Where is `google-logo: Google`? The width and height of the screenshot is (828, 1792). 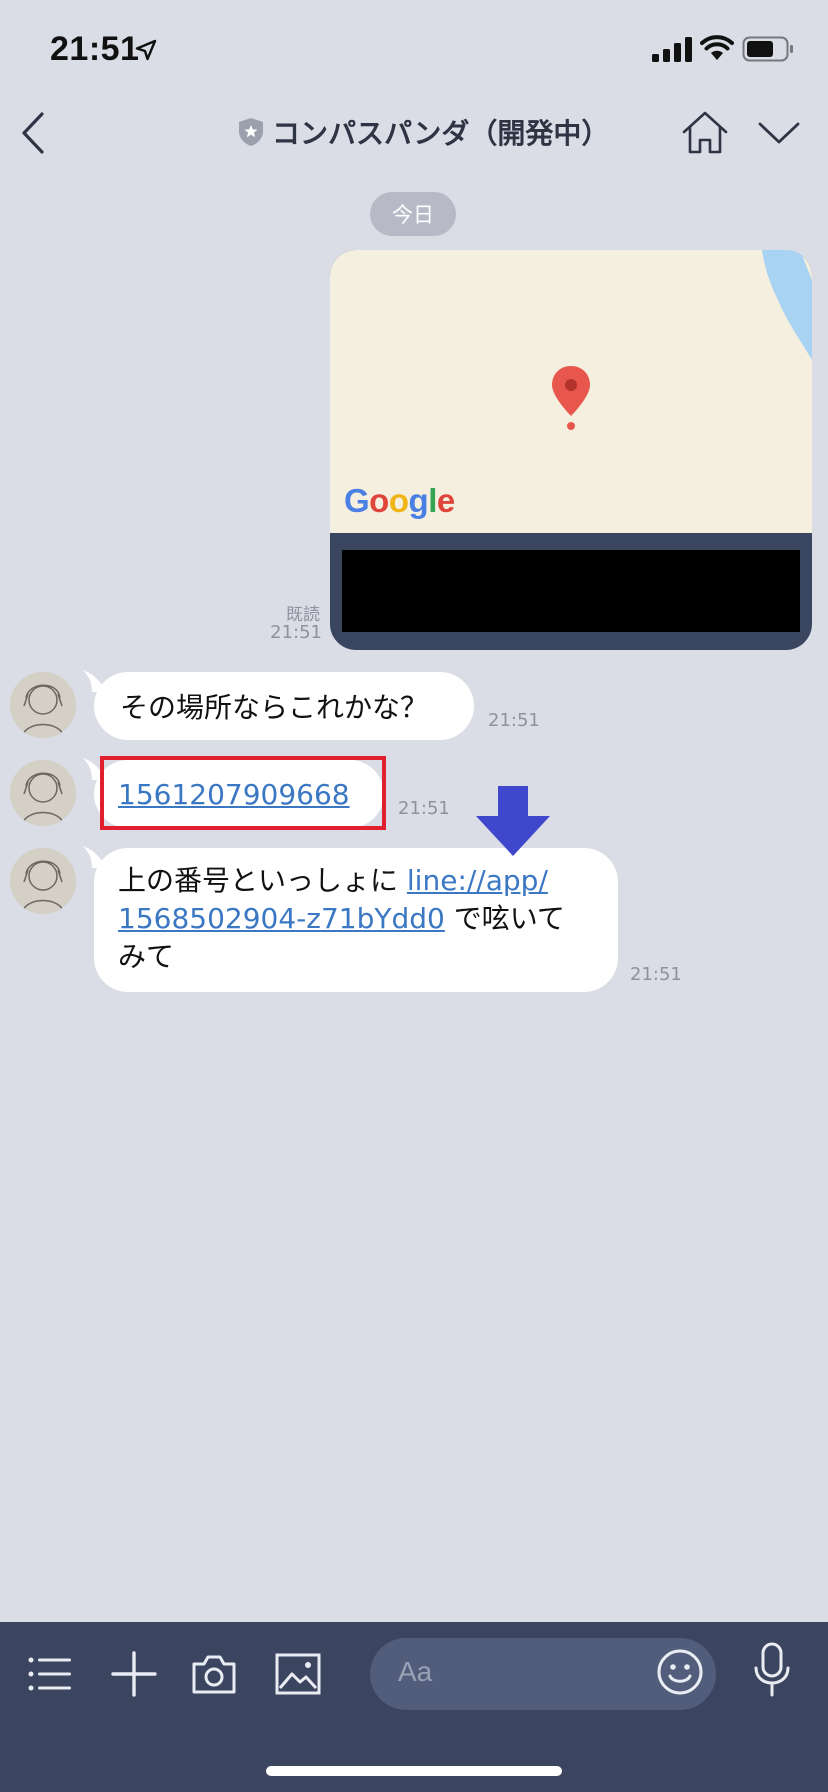 google-logo: Google is located at coordinates (399, 500).